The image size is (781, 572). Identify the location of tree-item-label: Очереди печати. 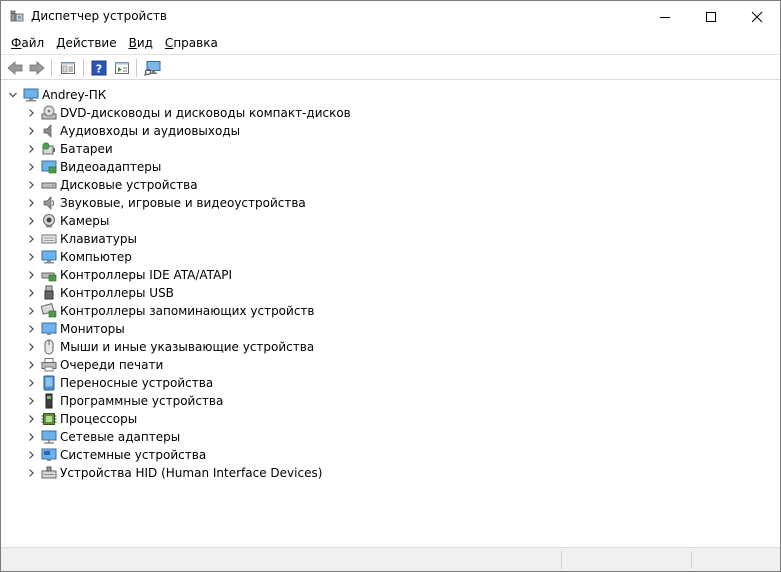
(112, 365).